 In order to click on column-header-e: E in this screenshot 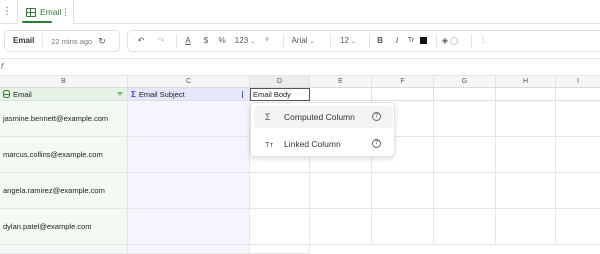, I will do `click(341, 82)`.